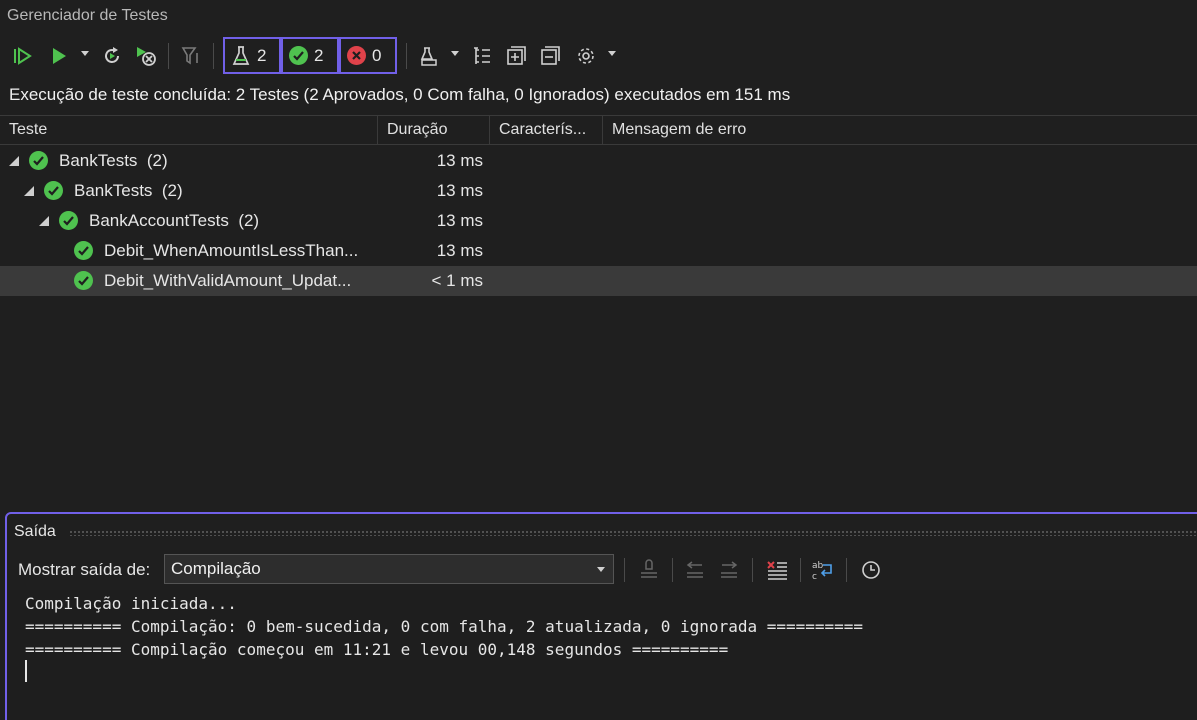  I want to click on output-panel-title: Saída, so click(35, 531).